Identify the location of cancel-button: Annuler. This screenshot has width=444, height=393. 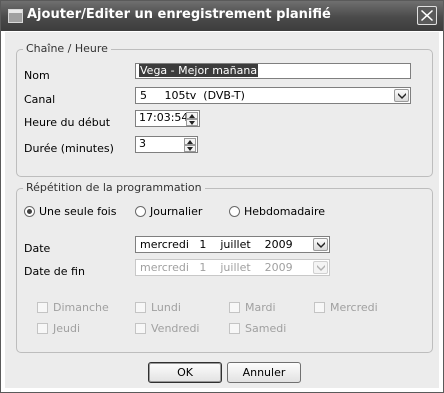
(264, 372).